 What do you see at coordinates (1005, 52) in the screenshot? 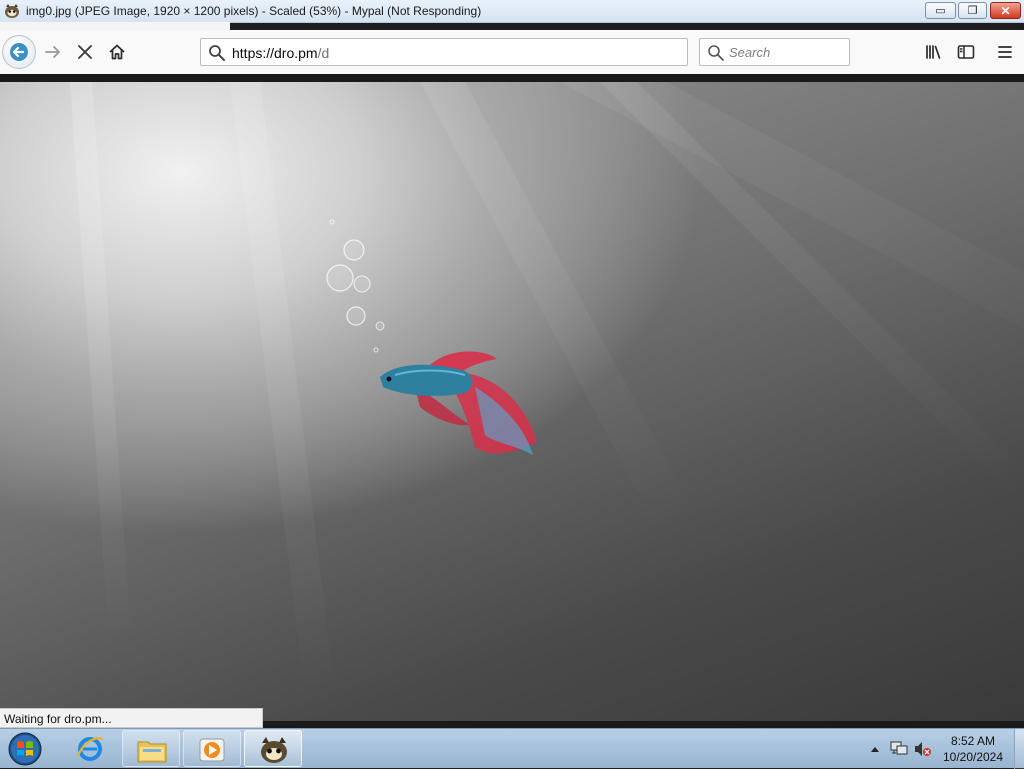
I see `hamburger-menu-icon` at bounding box center [1005, 52].